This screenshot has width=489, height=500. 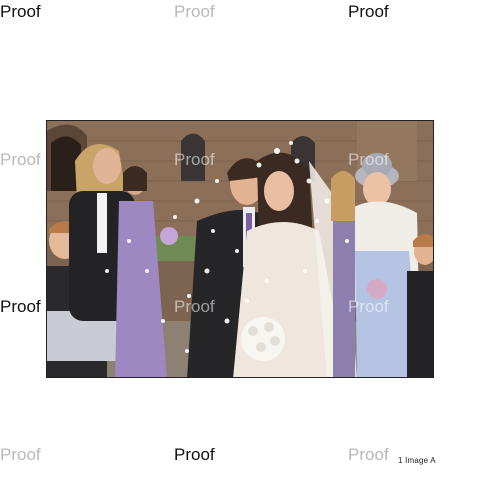 What do you see at coordinates (194, 306) in the screenshot?
I see `watermark-lower-center: Proof` at bounding box center [194, 306].